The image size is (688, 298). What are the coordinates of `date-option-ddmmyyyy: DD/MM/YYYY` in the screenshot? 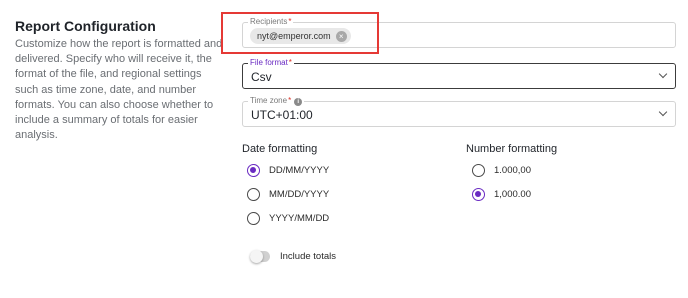 It's located at (288, 170).